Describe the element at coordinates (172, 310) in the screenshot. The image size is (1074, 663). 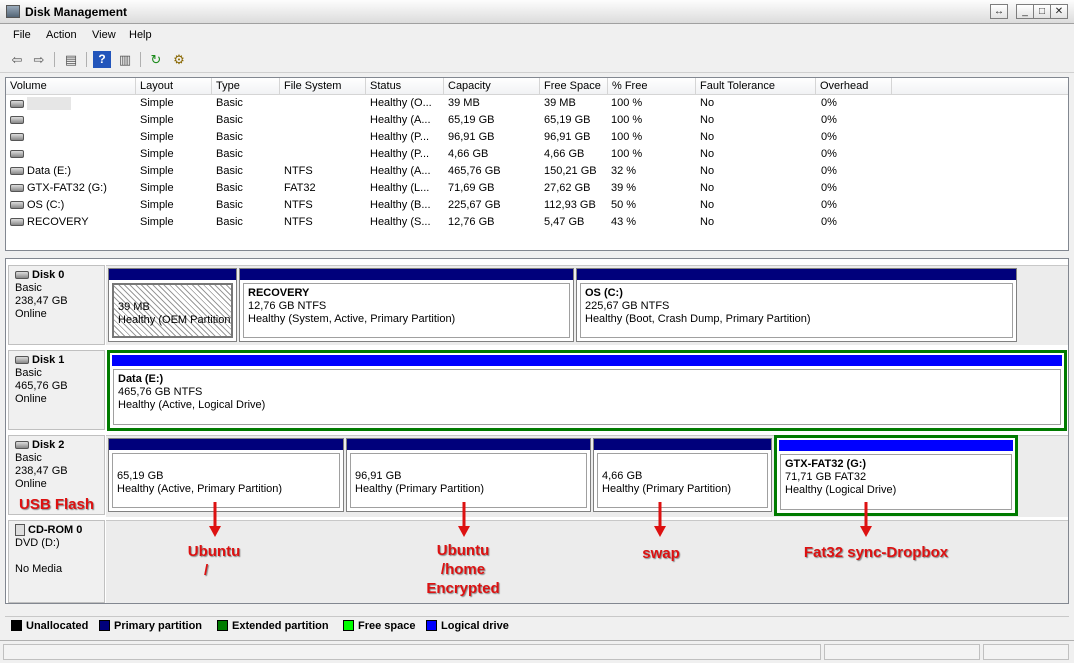
I see `partition-body: 39 MB Healthy (OEM Partition)` at that location.